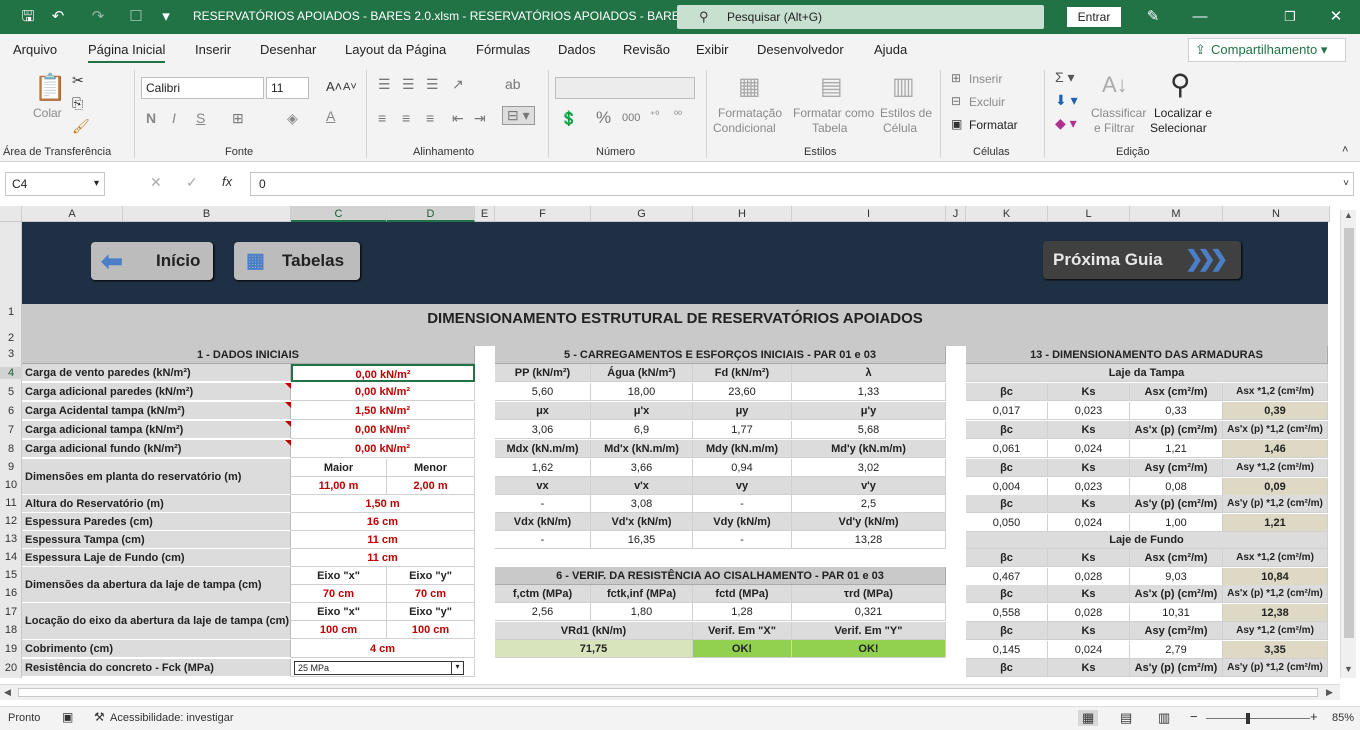 Image resolution: width=1360 pixels, height=730 pixels. I want to click on input-carga-paredes: 0,00 kN/m², so click(383, 392).